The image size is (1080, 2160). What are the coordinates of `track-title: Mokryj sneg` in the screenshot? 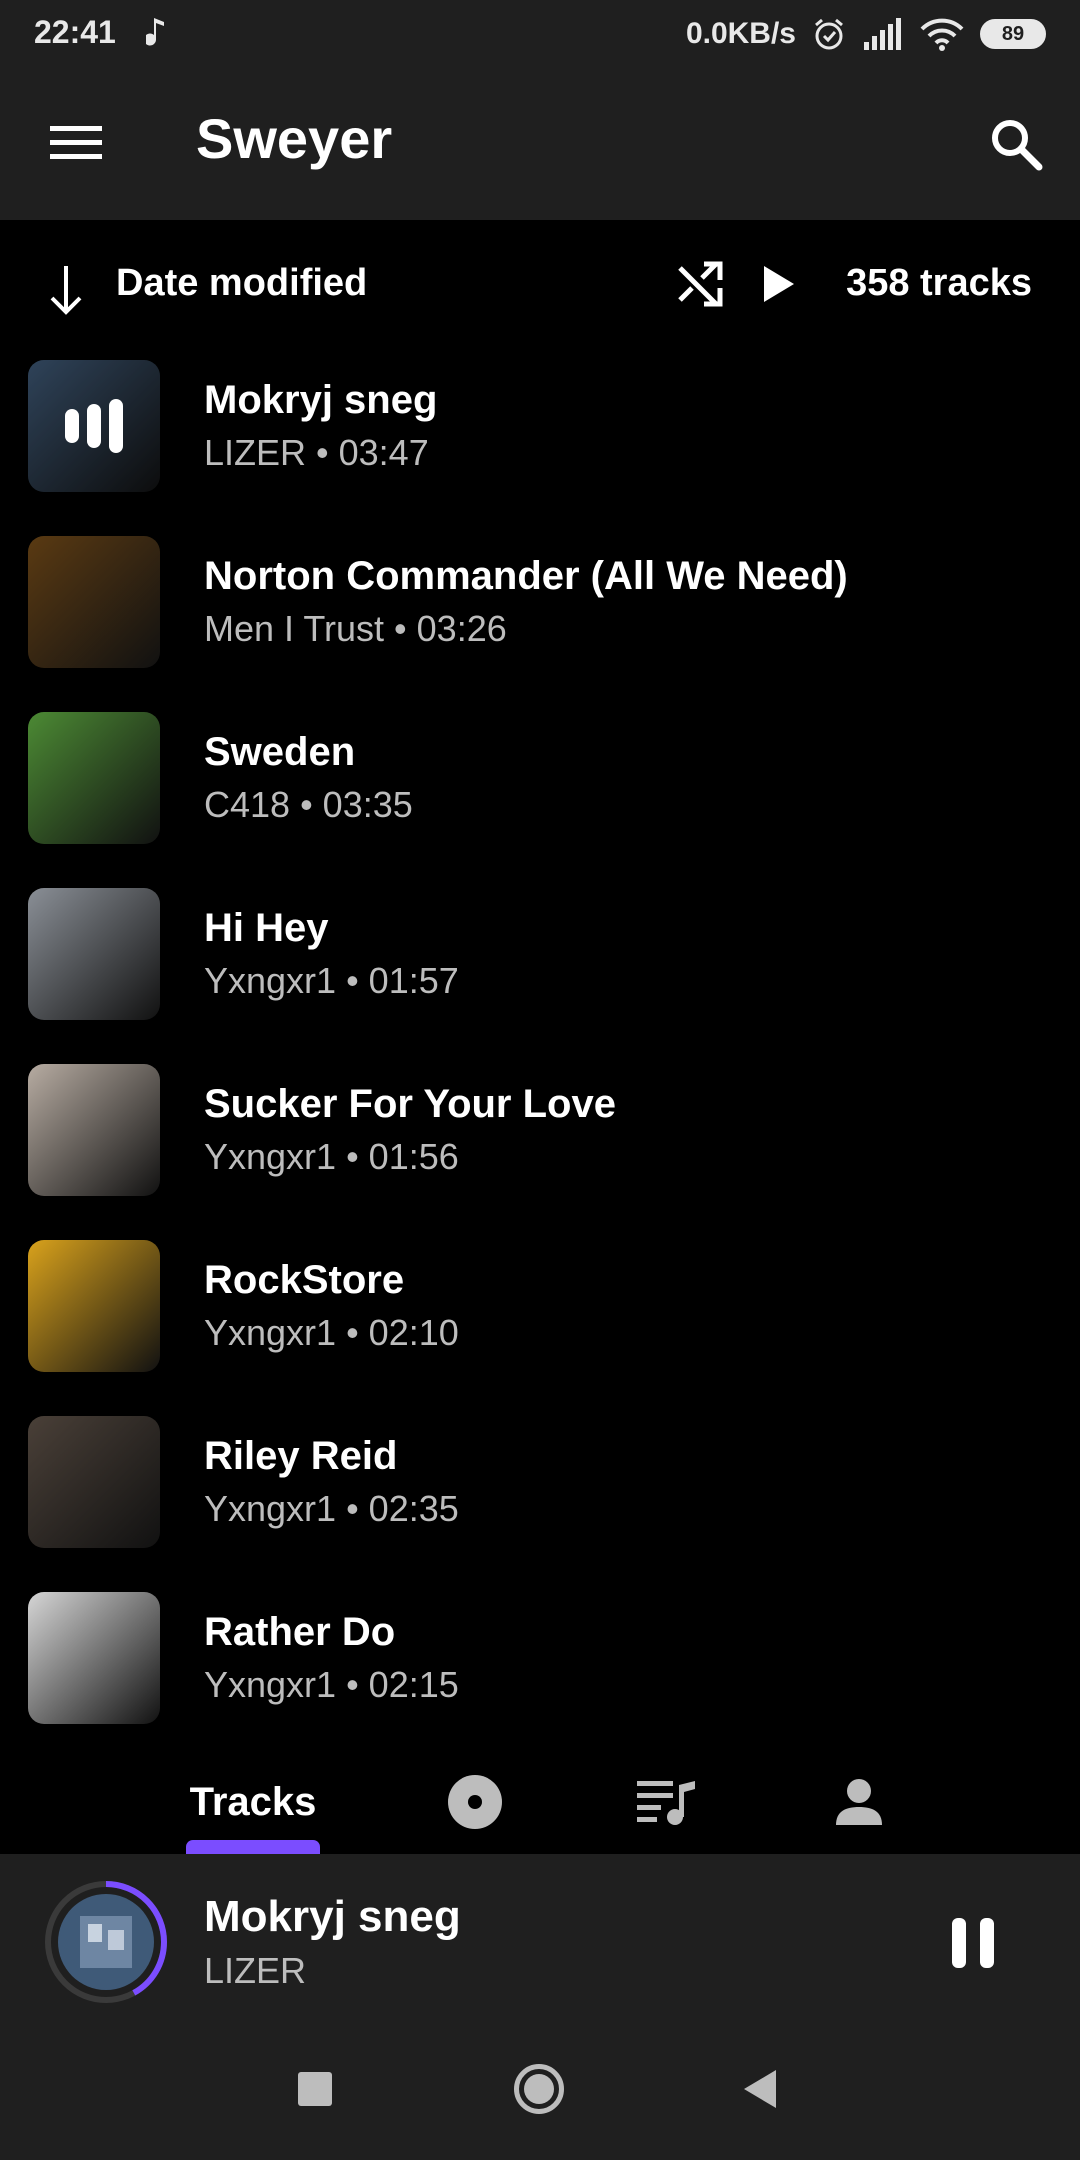 It's located at (321, 400).